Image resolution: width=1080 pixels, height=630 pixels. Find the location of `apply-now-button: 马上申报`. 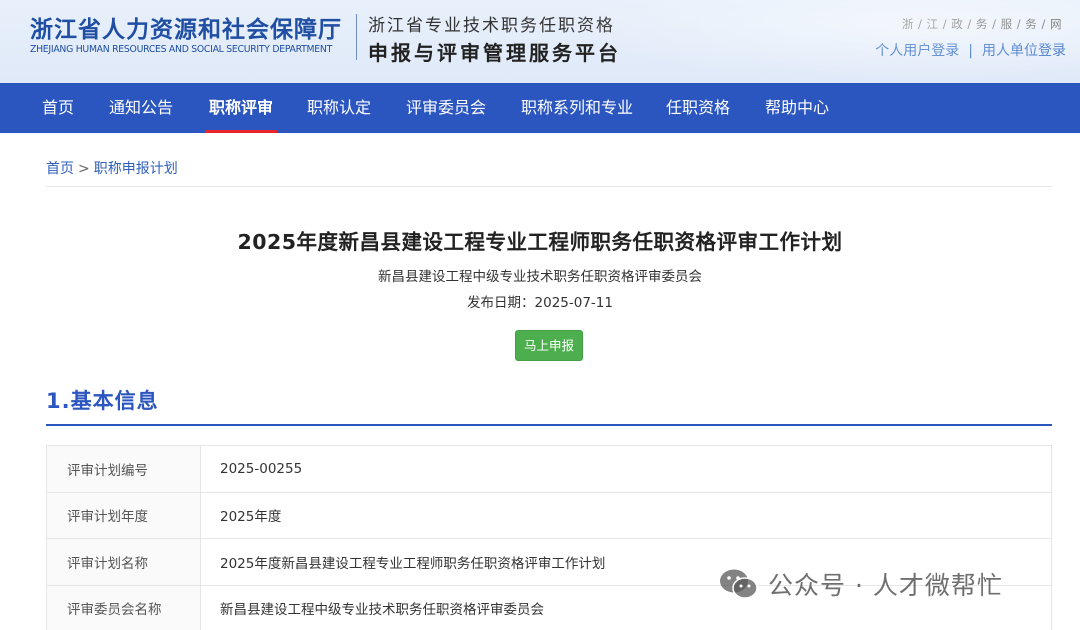

apply-now-button: 马上申报 is located at coordinates (549, 345).